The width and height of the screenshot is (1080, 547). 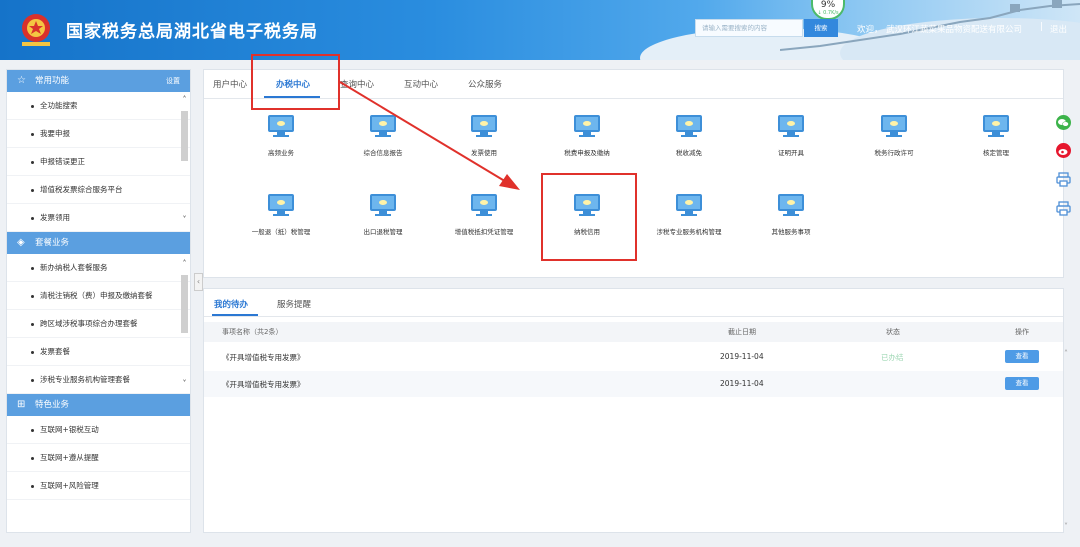 What do you see at coordinates (198, 282) in the screenshot?
I see `collapse-sidebar-handle: ‹` at bounding box center [198, 282].